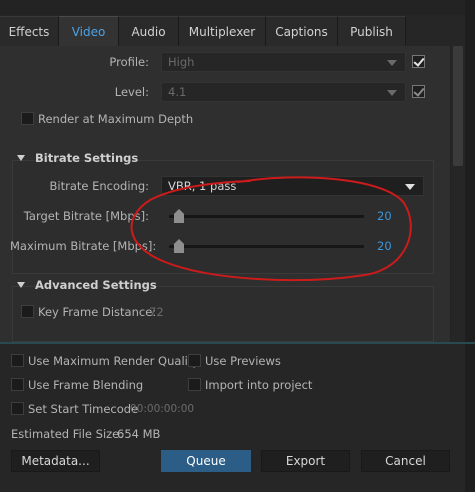 This screenshot has width=475, height=492. I want to click on start-timecode-value: 00:00:00:00, so click(162, 409).